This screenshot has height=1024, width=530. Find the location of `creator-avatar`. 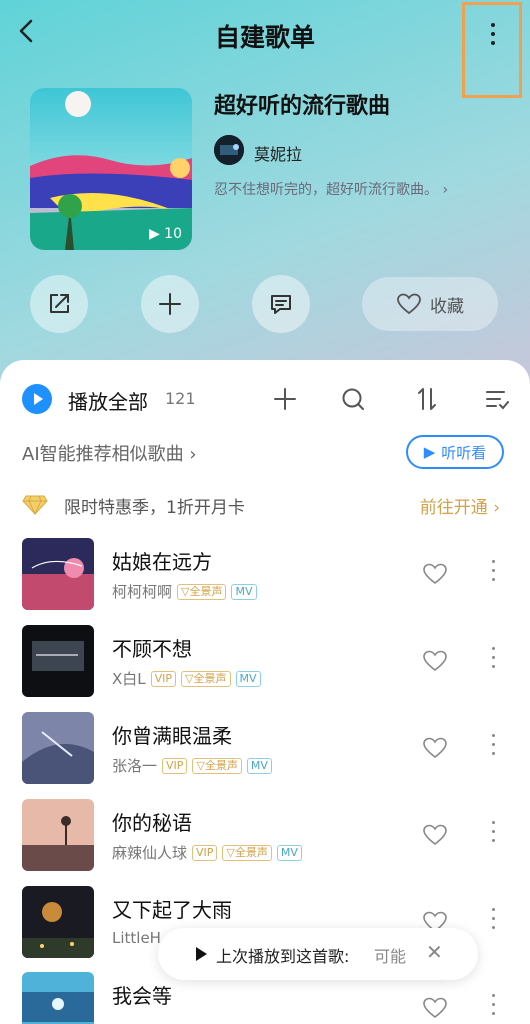

creator-avatar is located at coordinates (229, 150).